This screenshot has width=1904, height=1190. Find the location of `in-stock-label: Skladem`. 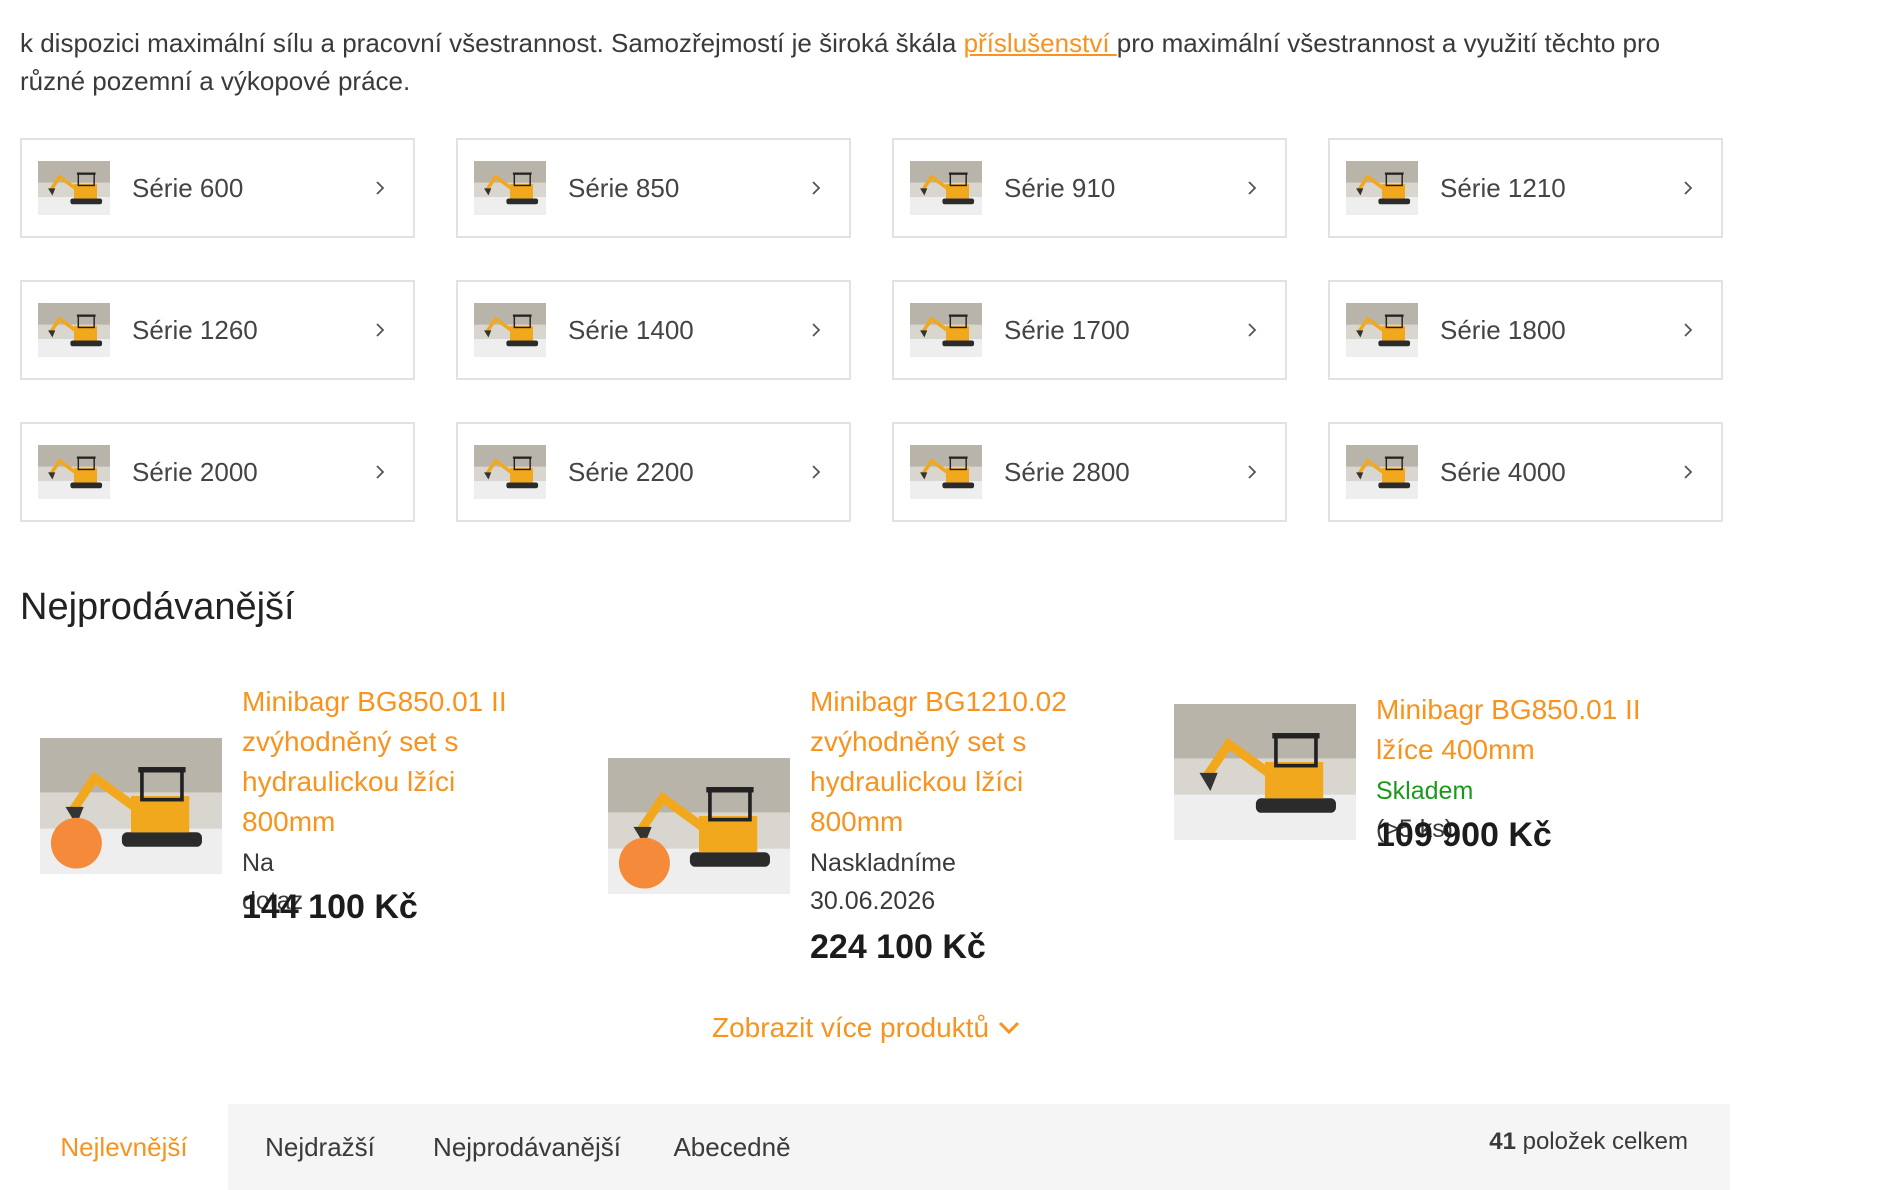

in-stock-label: Skladem is located at coordinates (1425, 791).